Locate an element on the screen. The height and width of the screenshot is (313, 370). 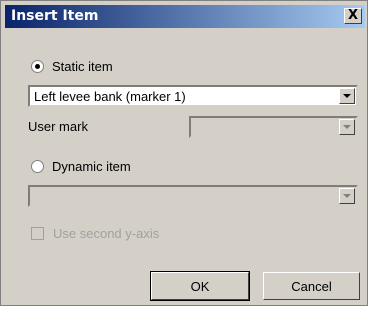
second-y-axis-label: Use second y-axis is located at coordinates (106, 233).